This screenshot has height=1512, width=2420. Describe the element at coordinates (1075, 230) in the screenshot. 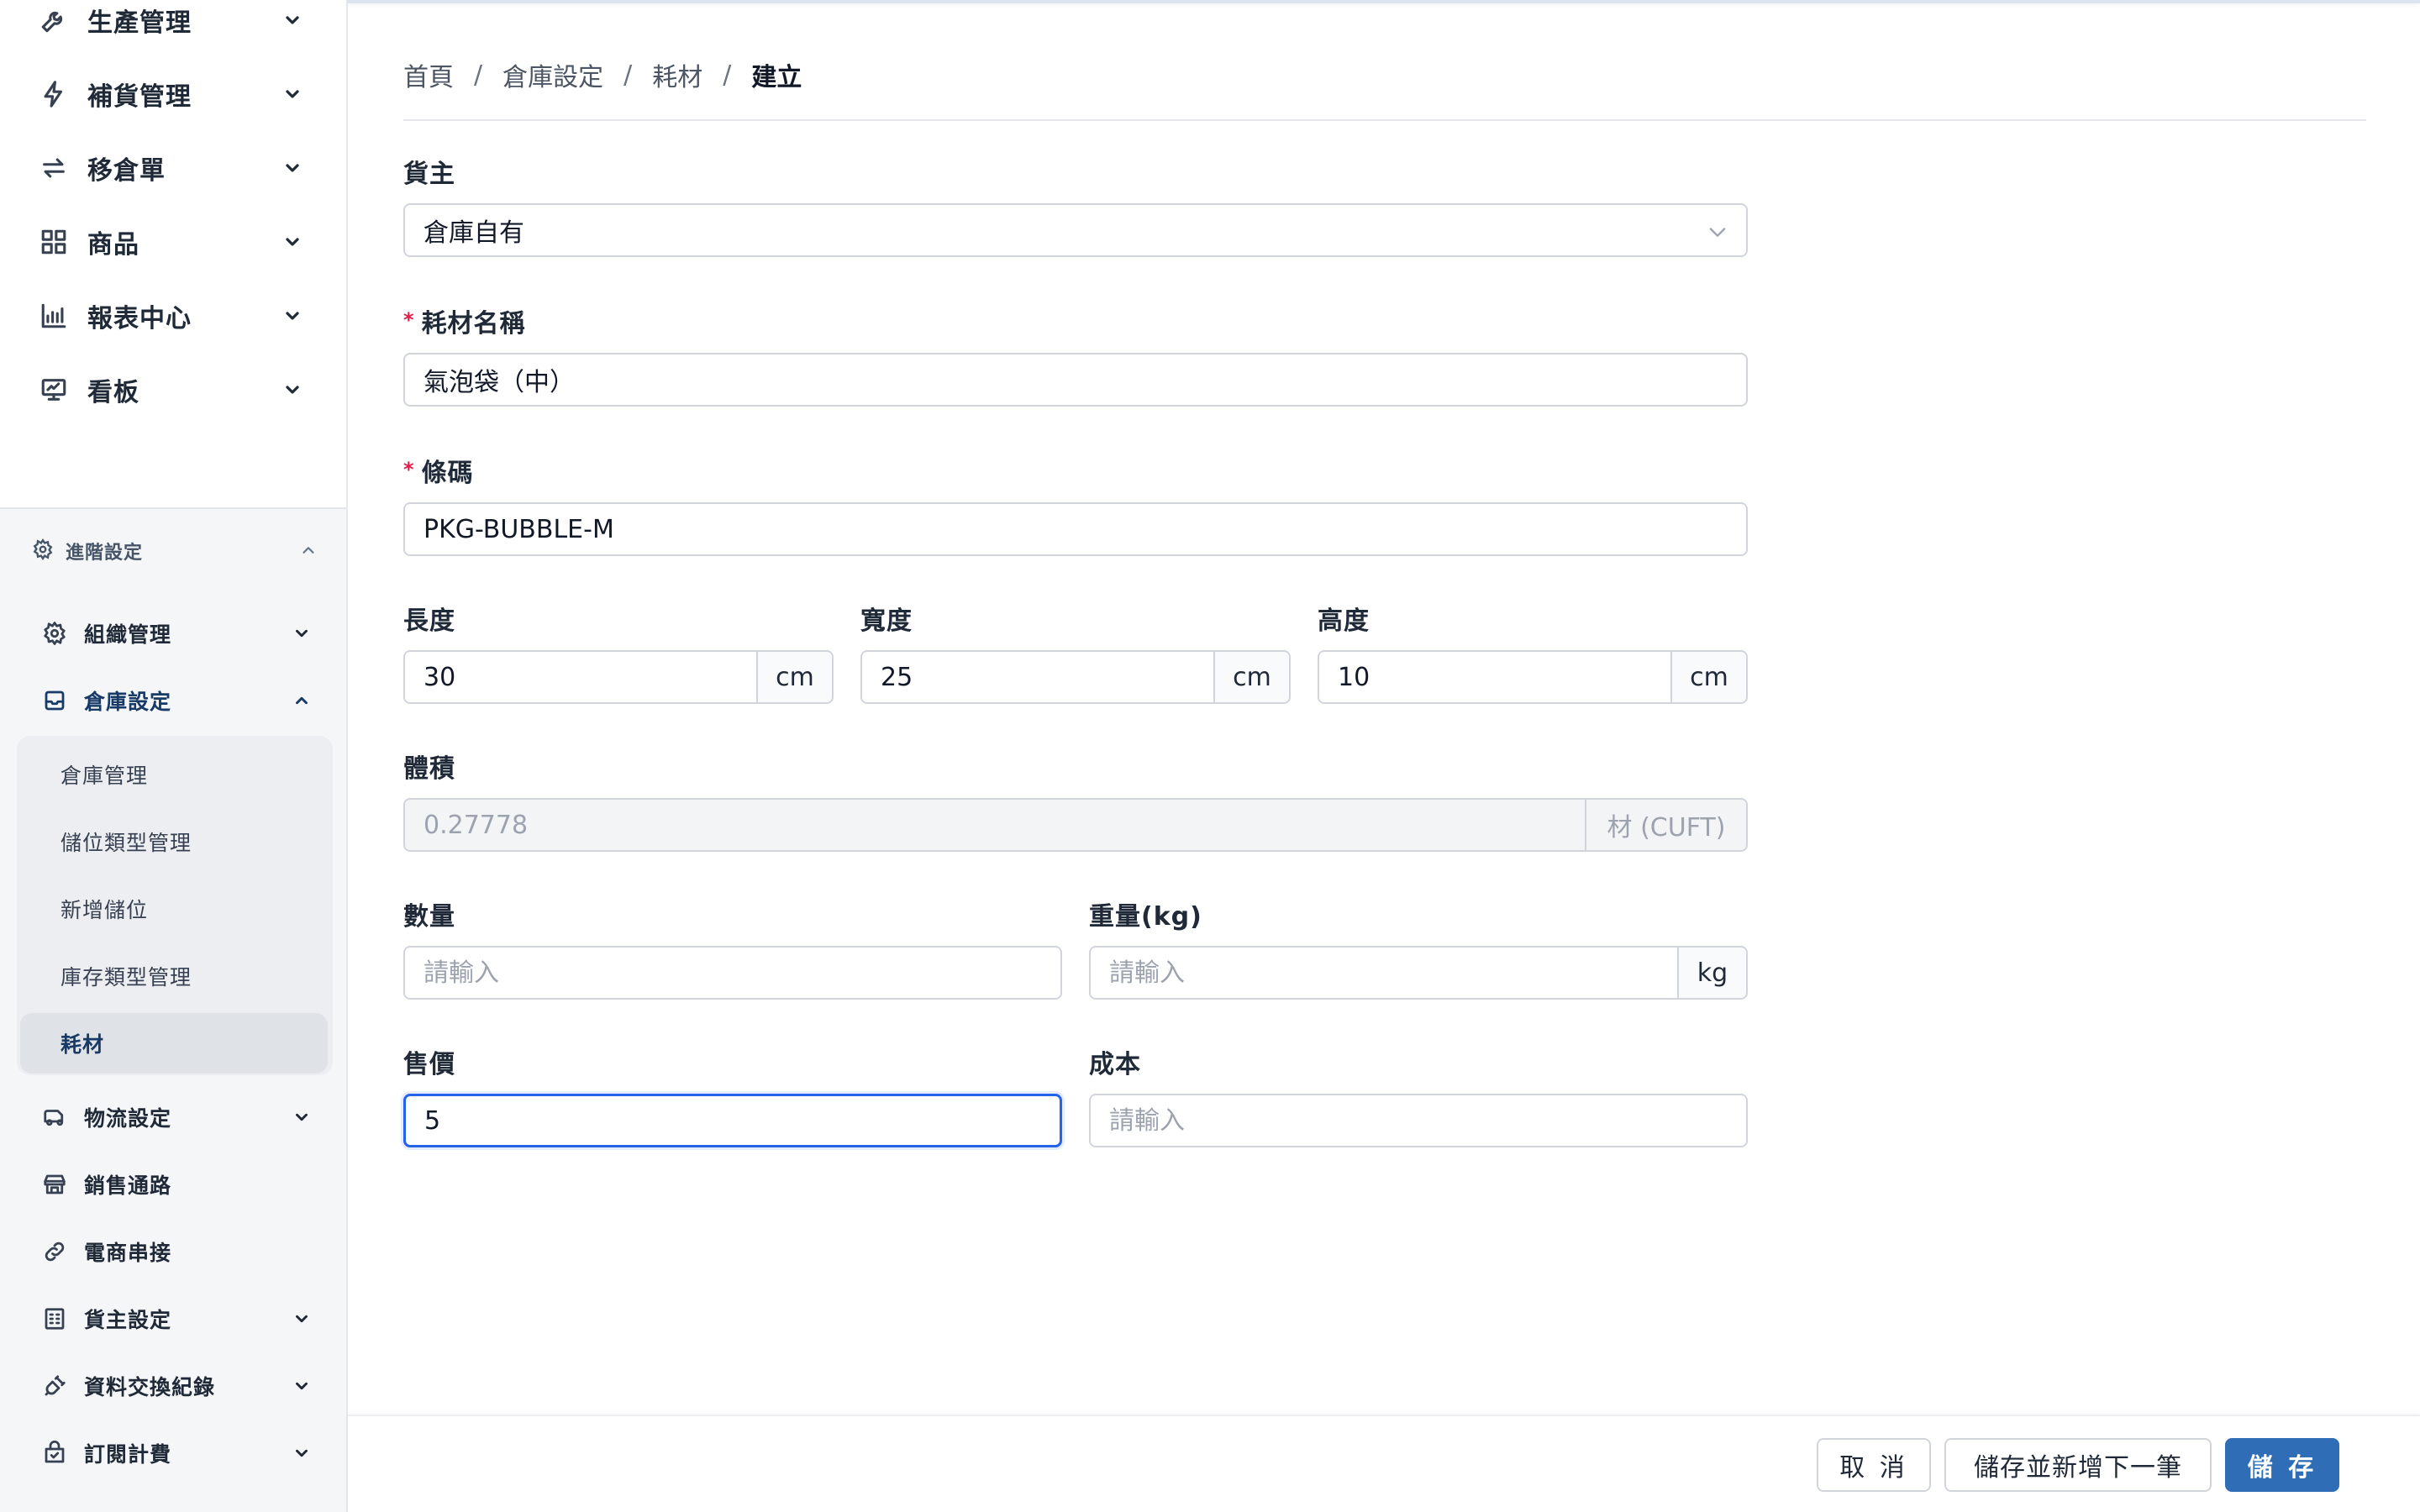

I see `owner-select: 倉庫自有` at that location.